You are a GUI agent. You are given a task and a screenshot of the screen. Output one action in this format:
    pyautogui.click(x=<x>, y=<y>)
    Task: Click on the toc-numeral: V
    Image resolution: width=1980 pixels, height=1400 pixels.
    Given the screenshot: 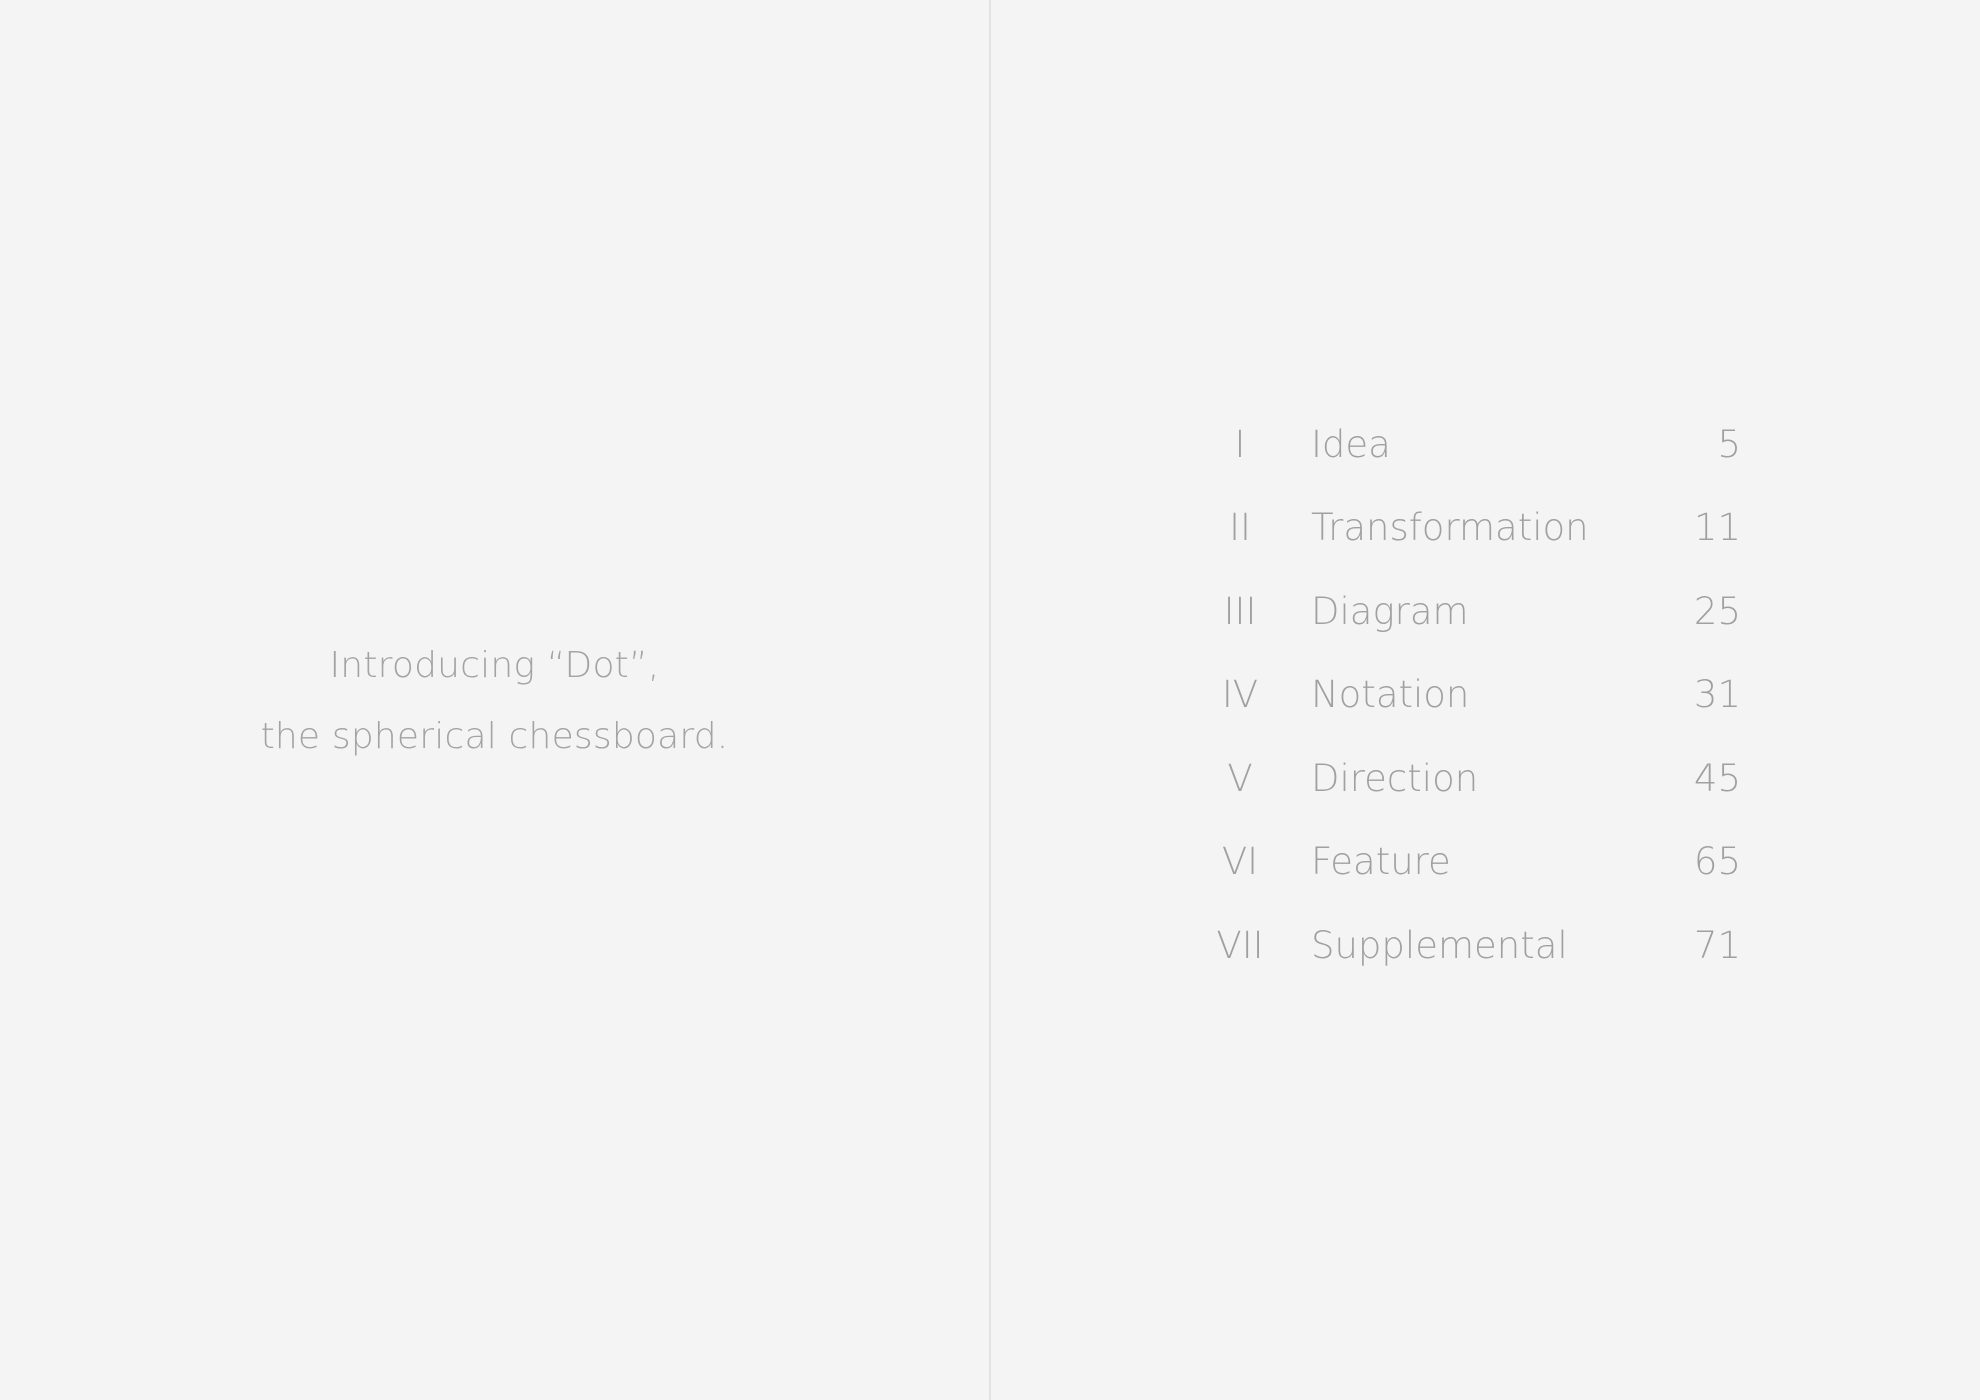 What is the action you would take?
    pyautogui.click(x=1240, y=778)
    